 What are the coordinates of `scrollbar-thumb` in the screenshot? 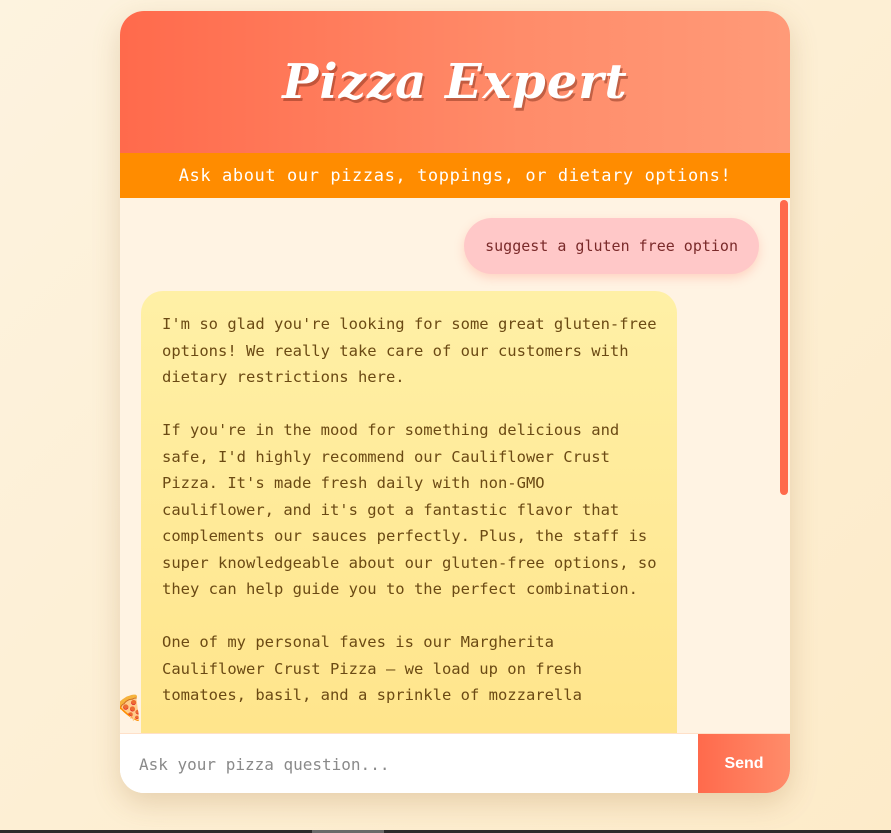 It's located at (784, 347).